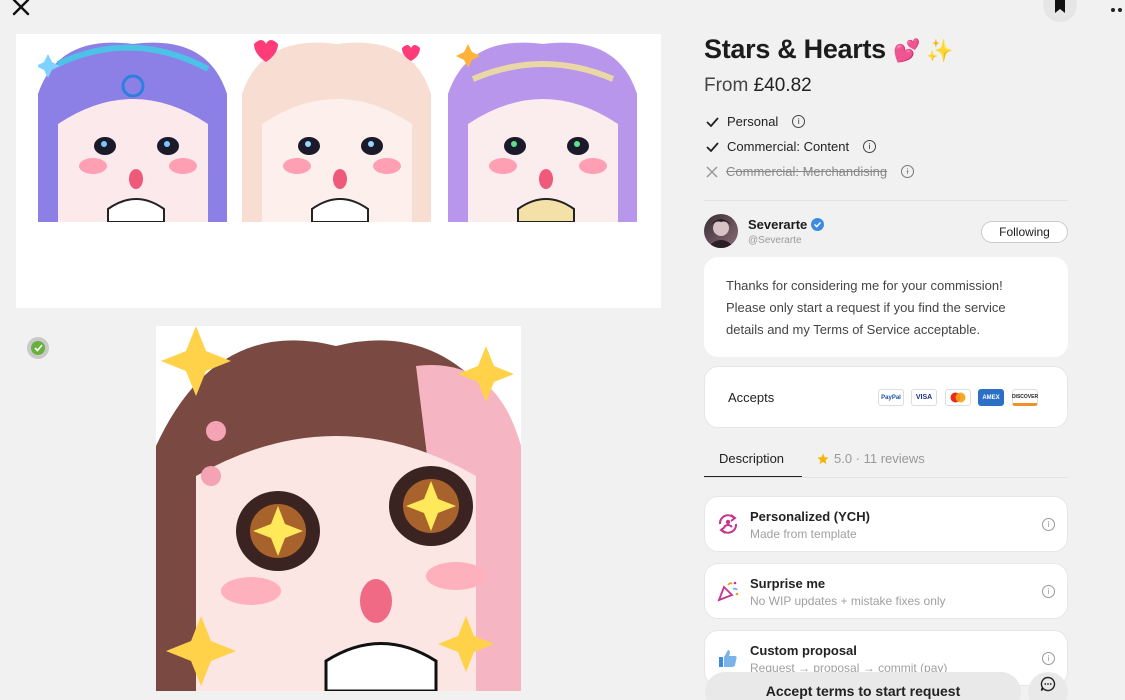 The width and height of the screenshot is (1125, 700). Describe the element at coordinates (891, 397) in the screenshot. I see `paypal-icon: PayPal` at that location.